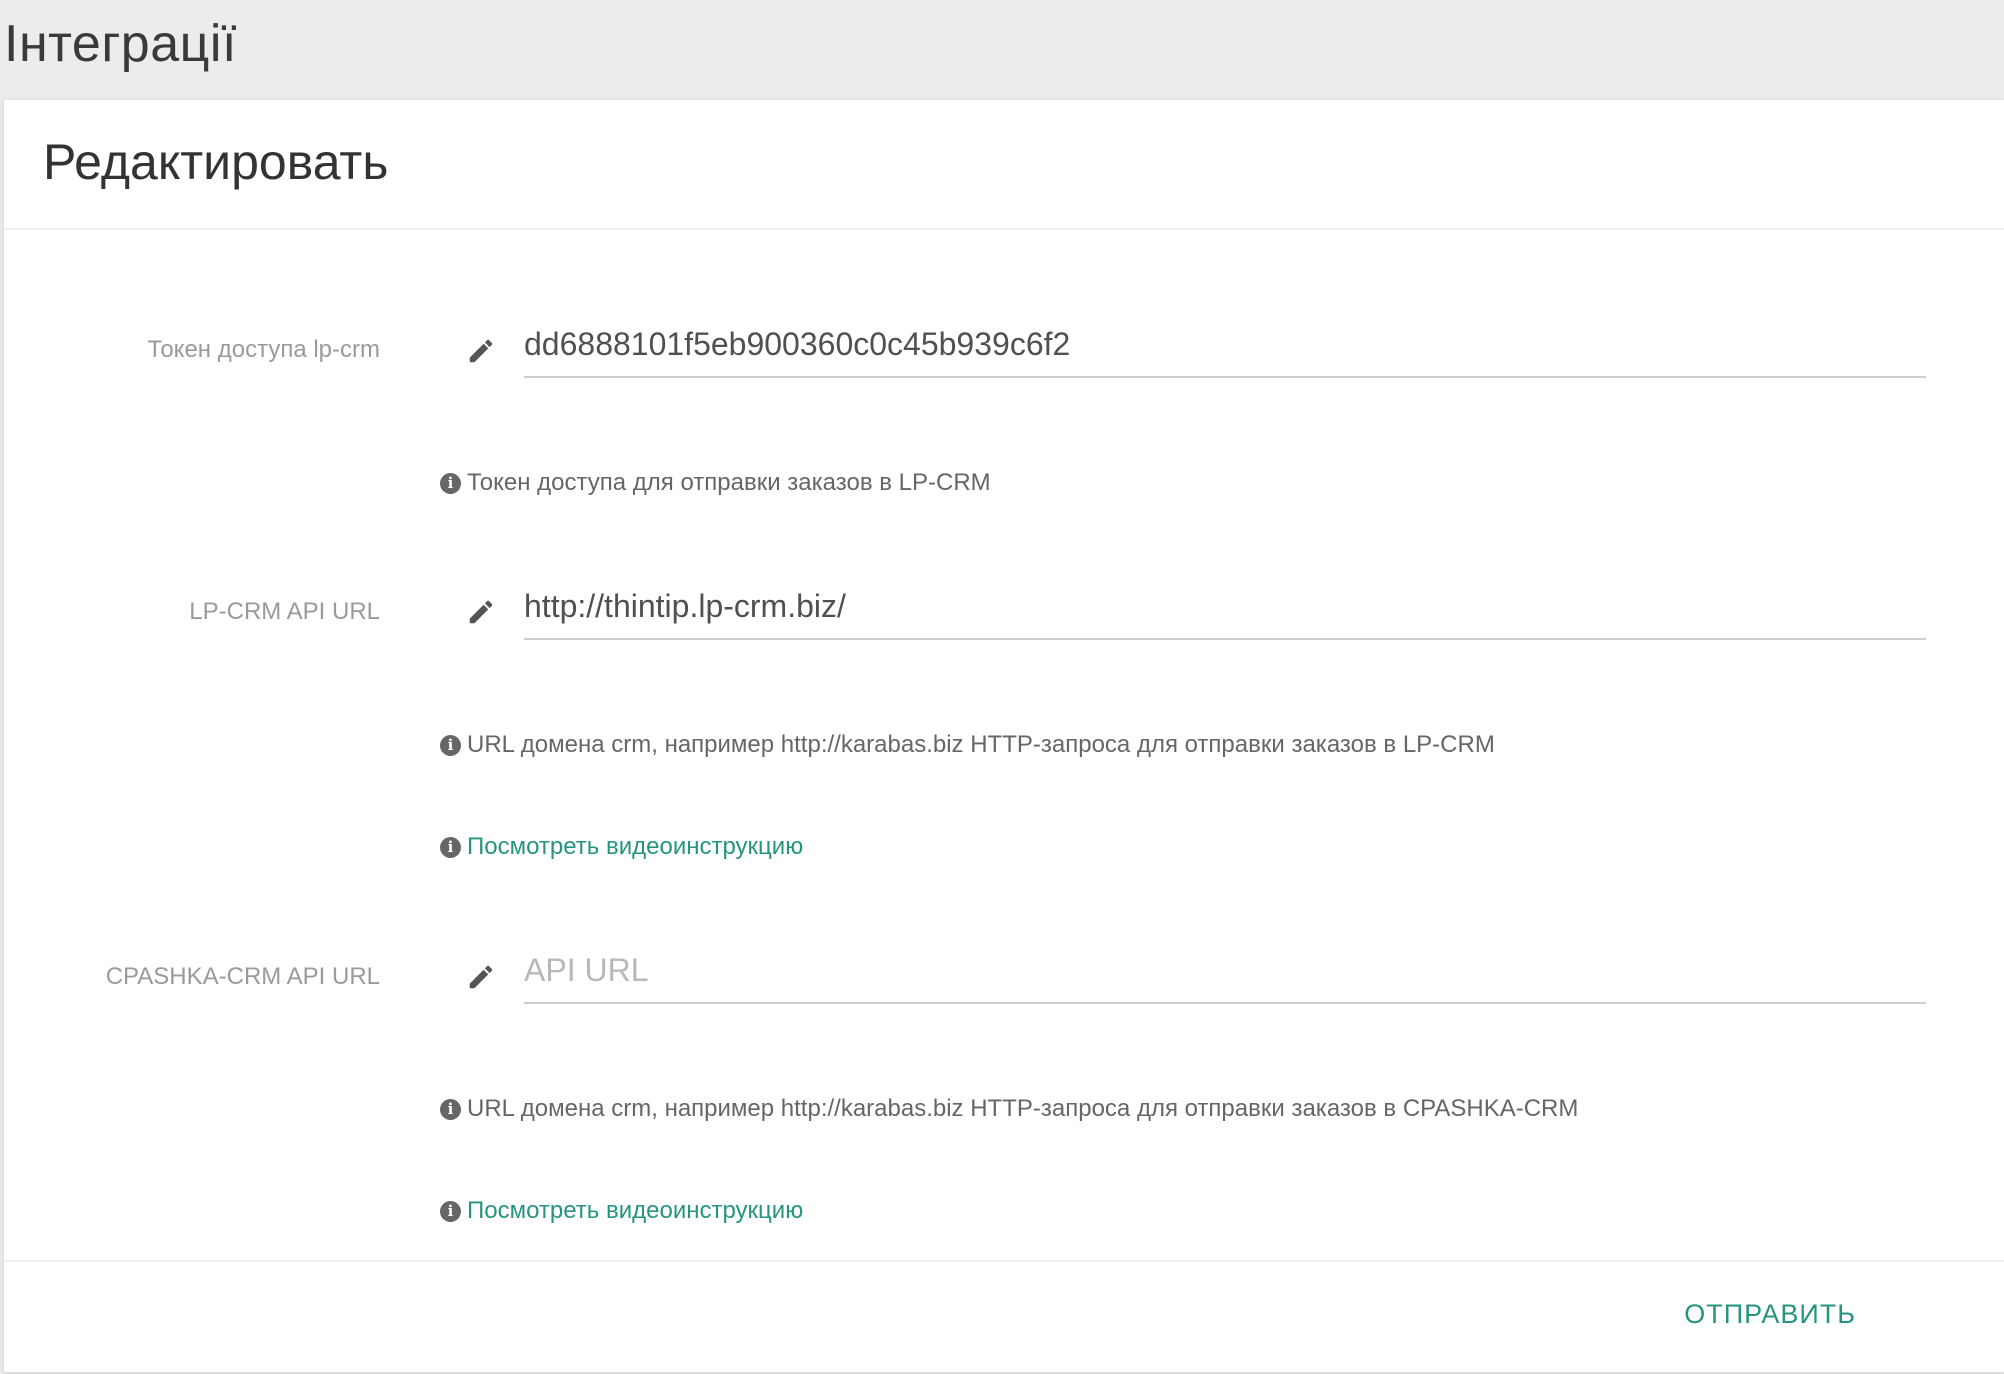 The width and height of the screenshot is (2004, 1374). Describe the element at coordinates (1225, 344) in the screenshot. I see `token-input` at that location.